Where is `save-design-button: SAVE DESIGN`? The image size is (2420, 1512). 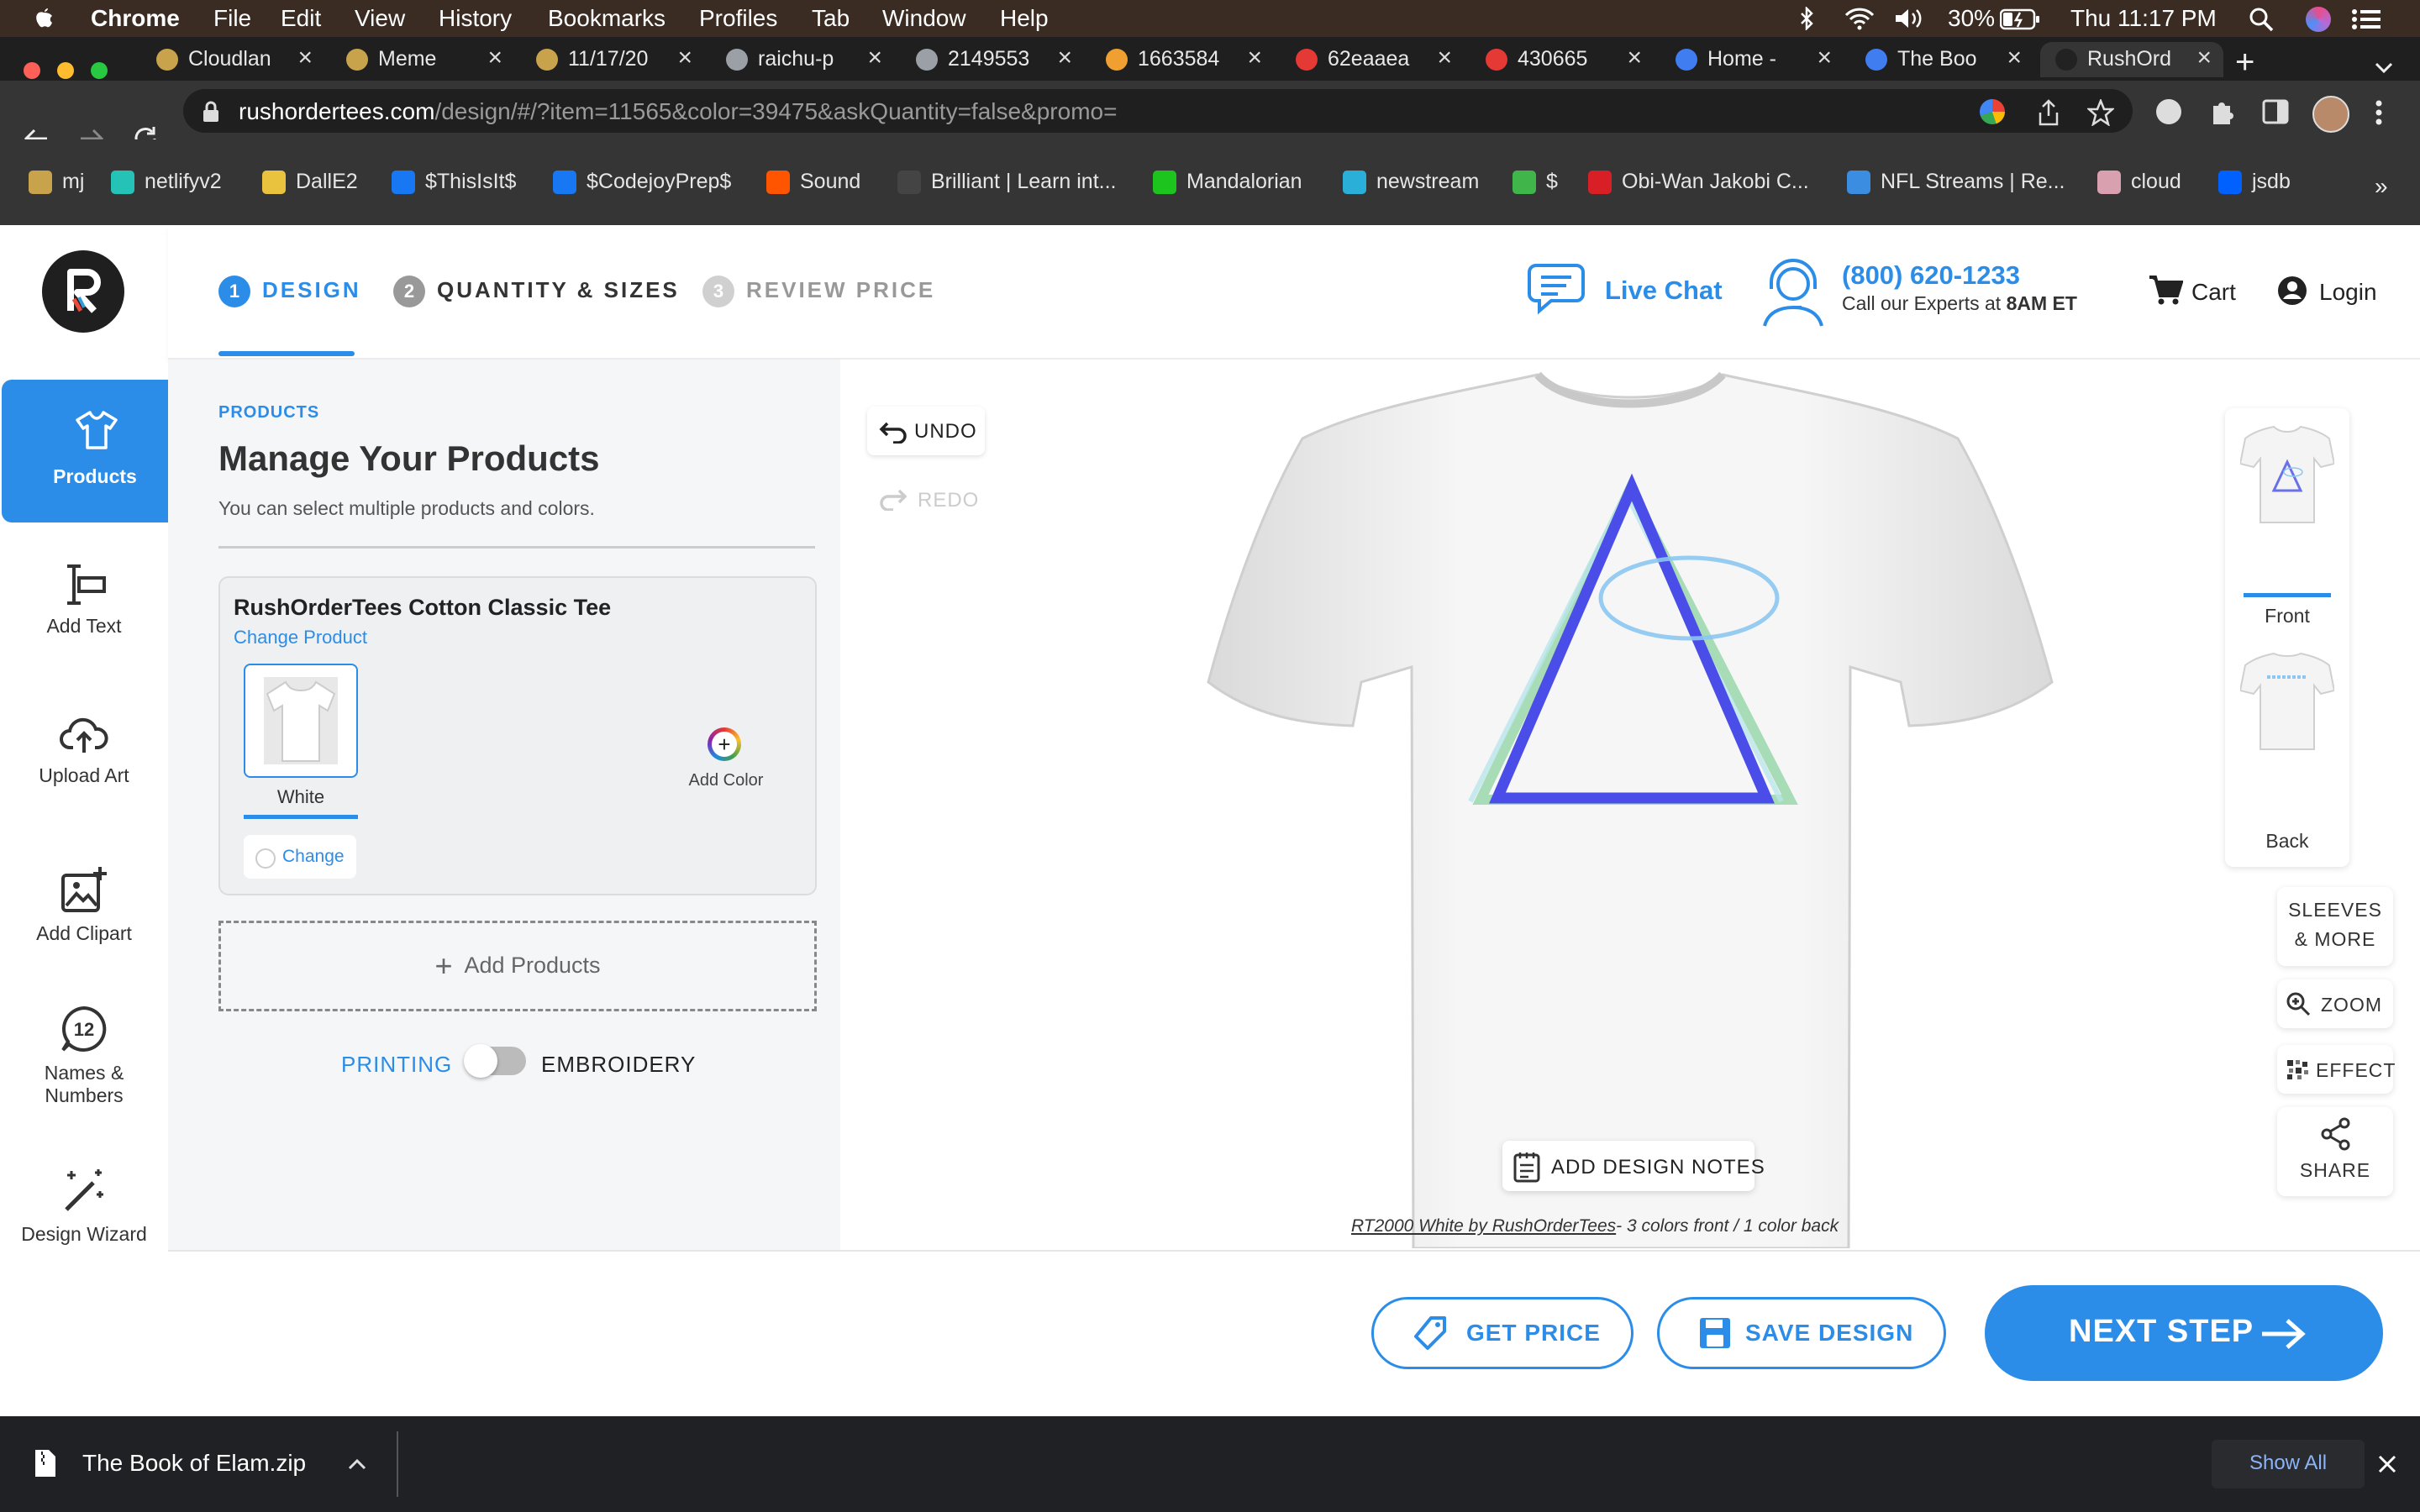 save-design-button: SAVE DESIGN is located at coordinates (1801, 1333).